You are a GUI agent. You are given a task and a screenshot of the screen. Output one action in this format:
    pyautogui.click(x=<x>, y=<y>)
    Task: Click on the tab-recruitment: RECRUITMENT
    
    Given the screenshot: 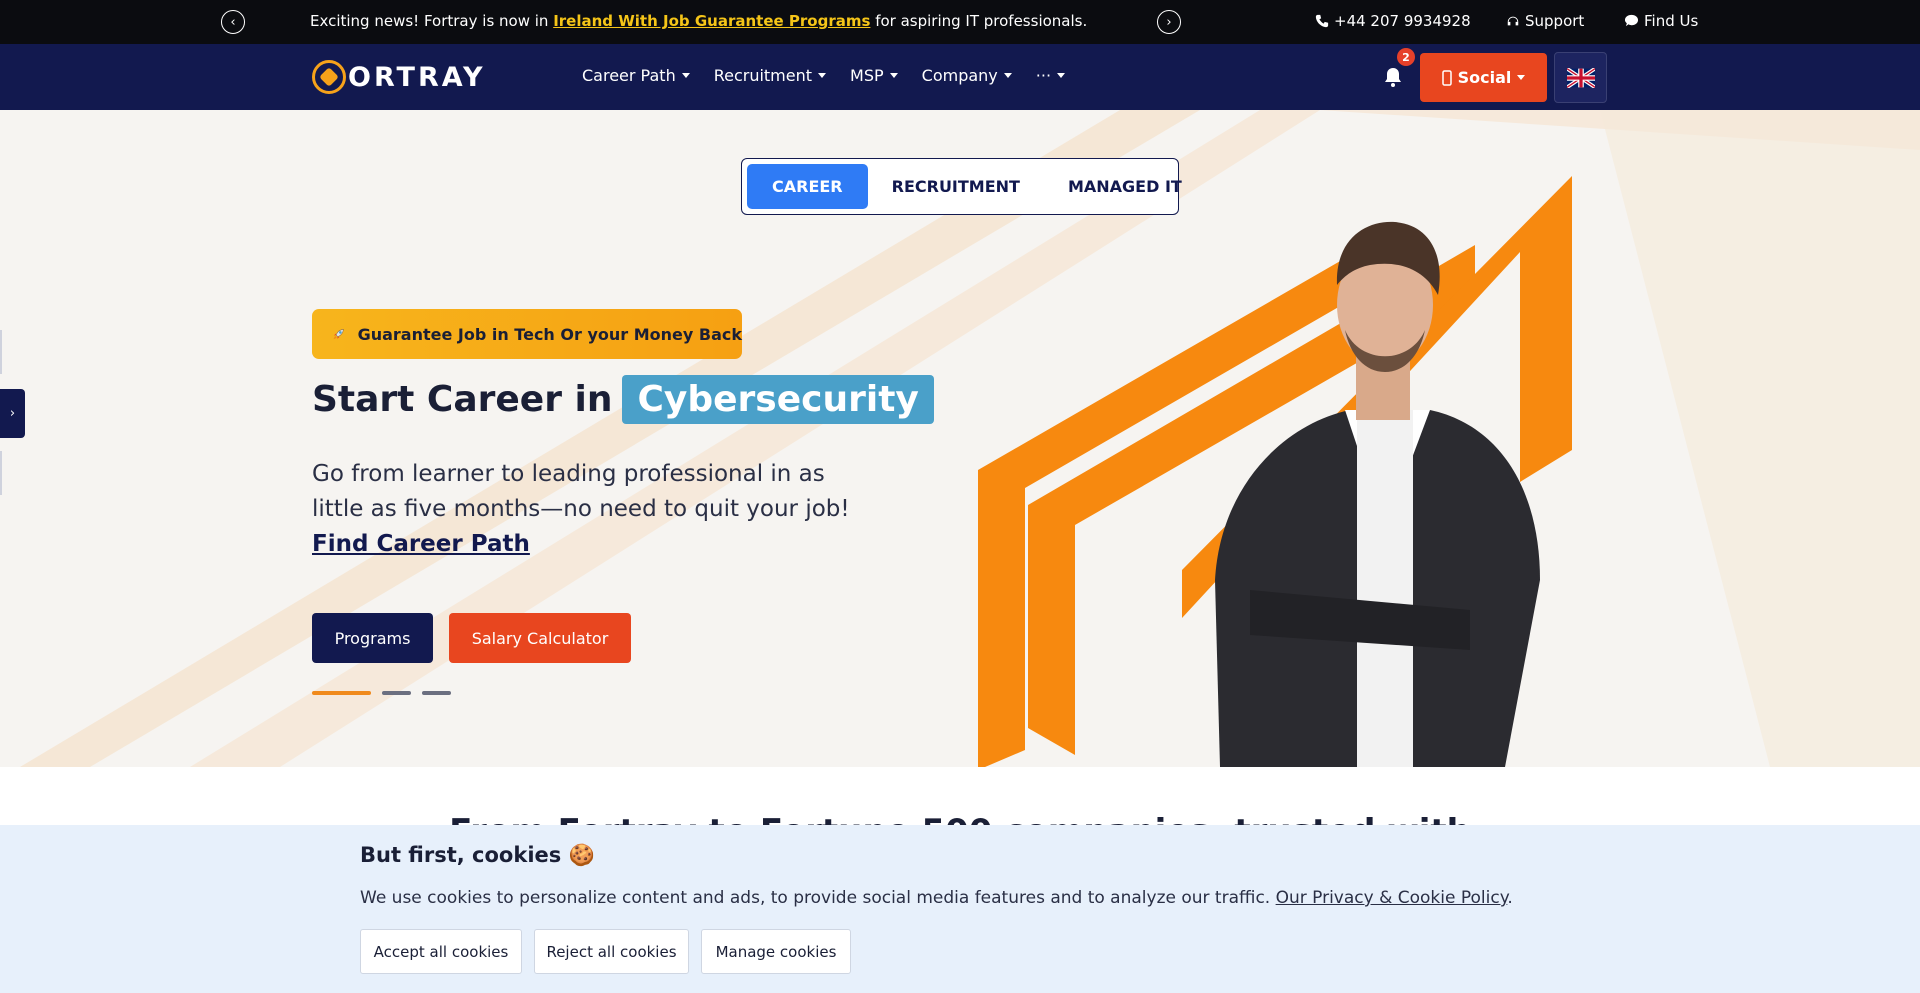 What is the action you would take?
    pyautogui.click(x=956, y=186)
    